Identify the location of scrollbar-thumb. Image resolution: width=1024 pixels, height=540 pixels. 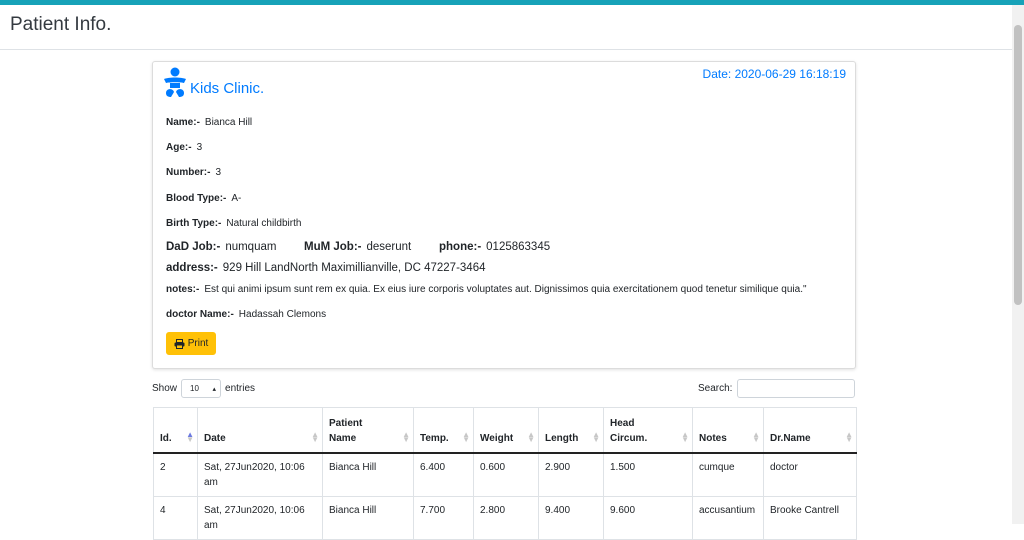
(1018, 165).